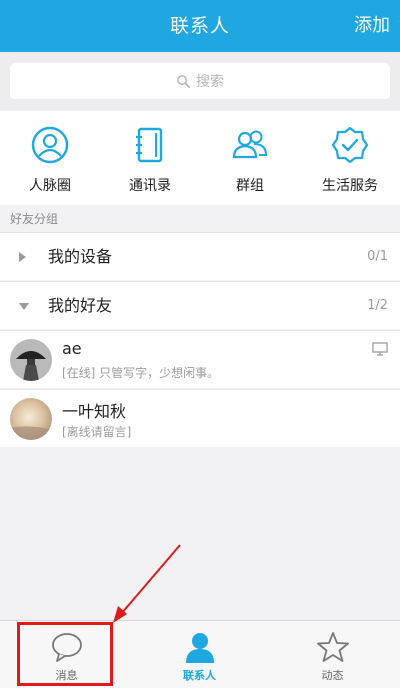 Image resolution: width=400 pixels, height=688 pixels. Describe the element at coordinates (250, 144) in the screenshot. I see `group-icon` at that location.